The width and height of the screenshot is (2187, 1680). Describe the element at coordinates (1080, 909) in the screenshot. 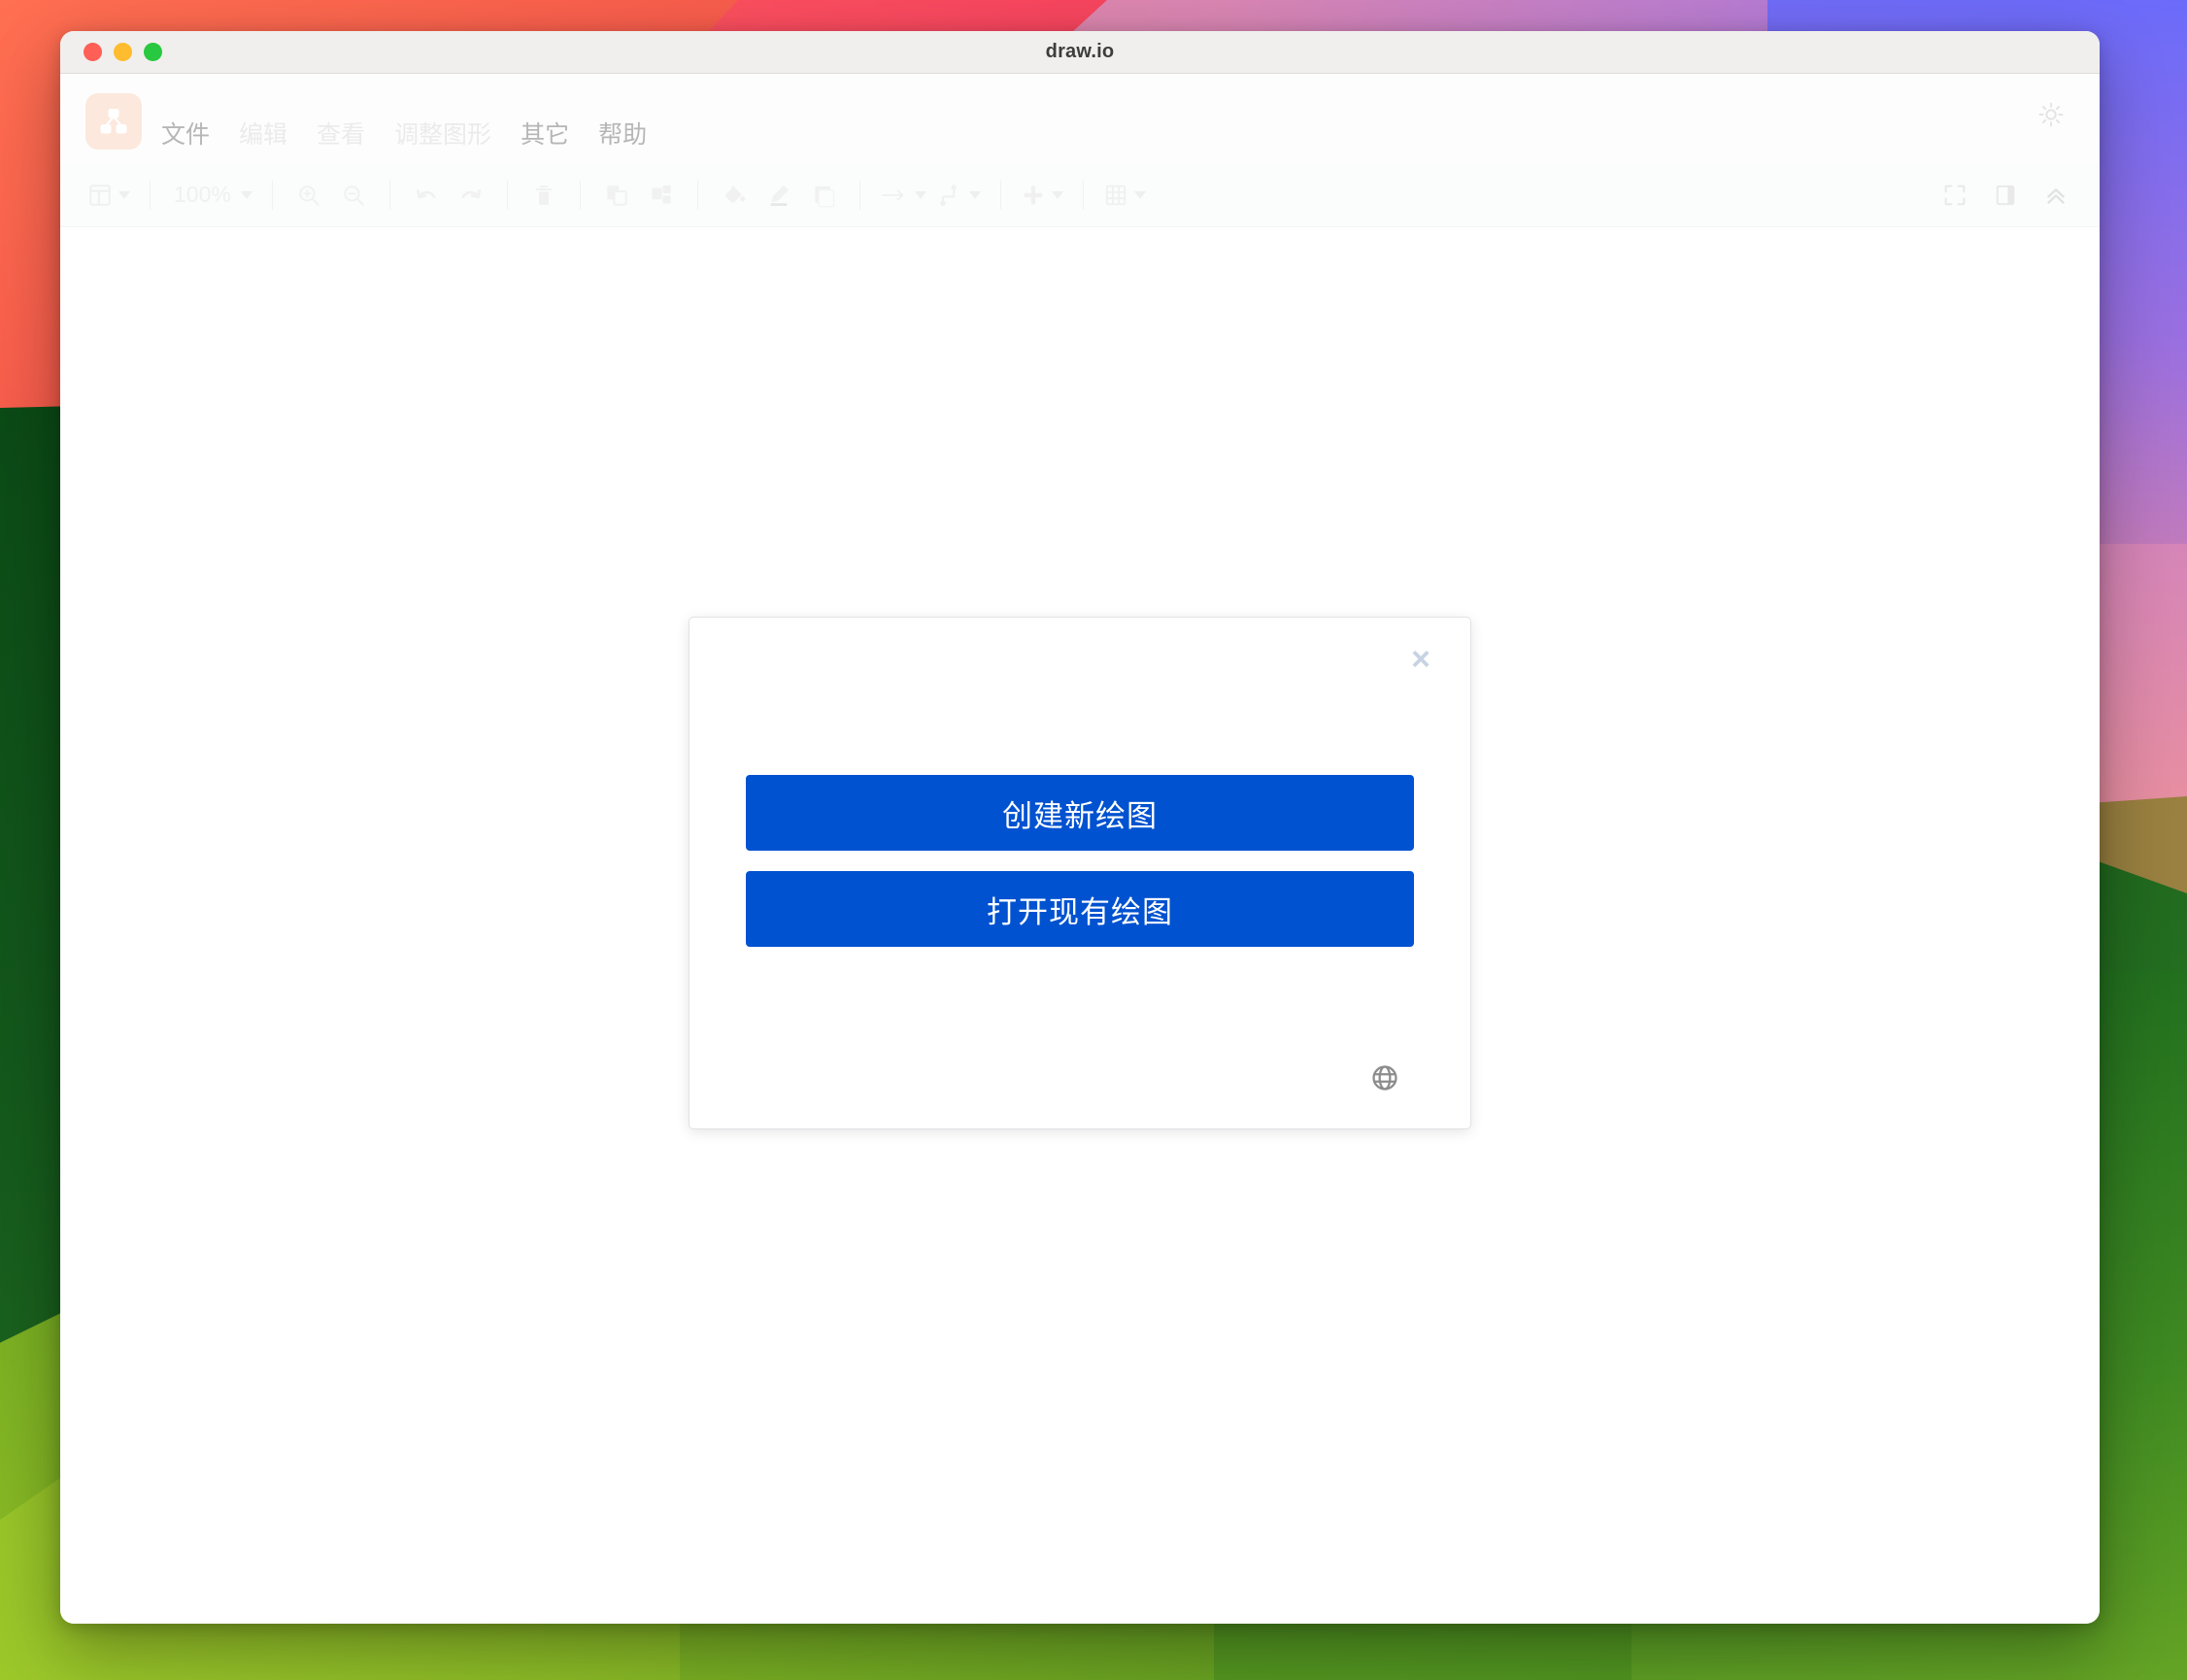

I see `open-existing-diagram-button: 打开现有绘图` at that location.